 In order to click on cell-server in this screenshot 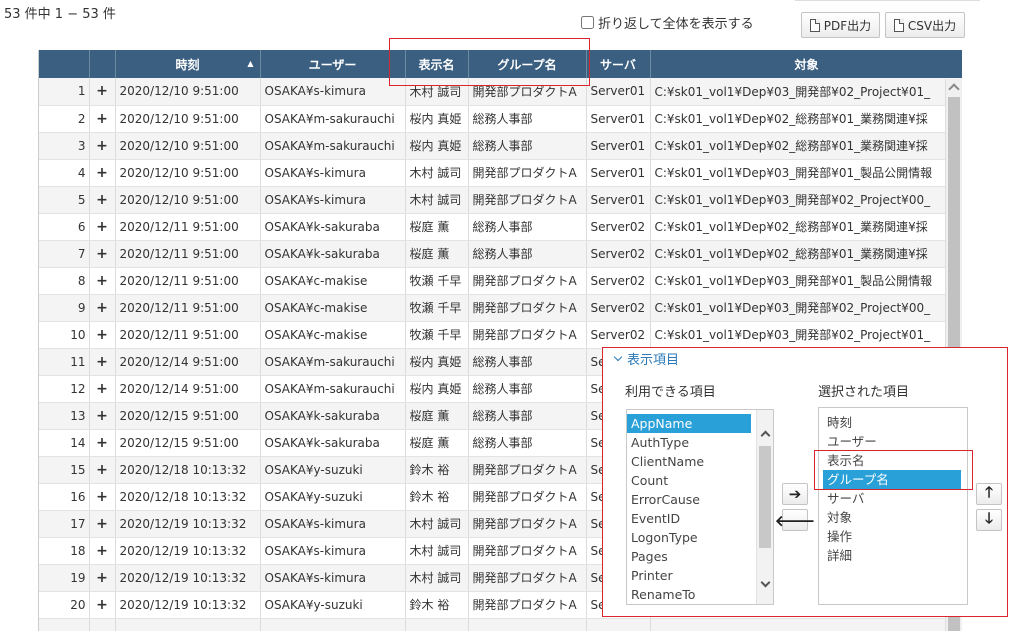, I will do `click(618, 624)`.